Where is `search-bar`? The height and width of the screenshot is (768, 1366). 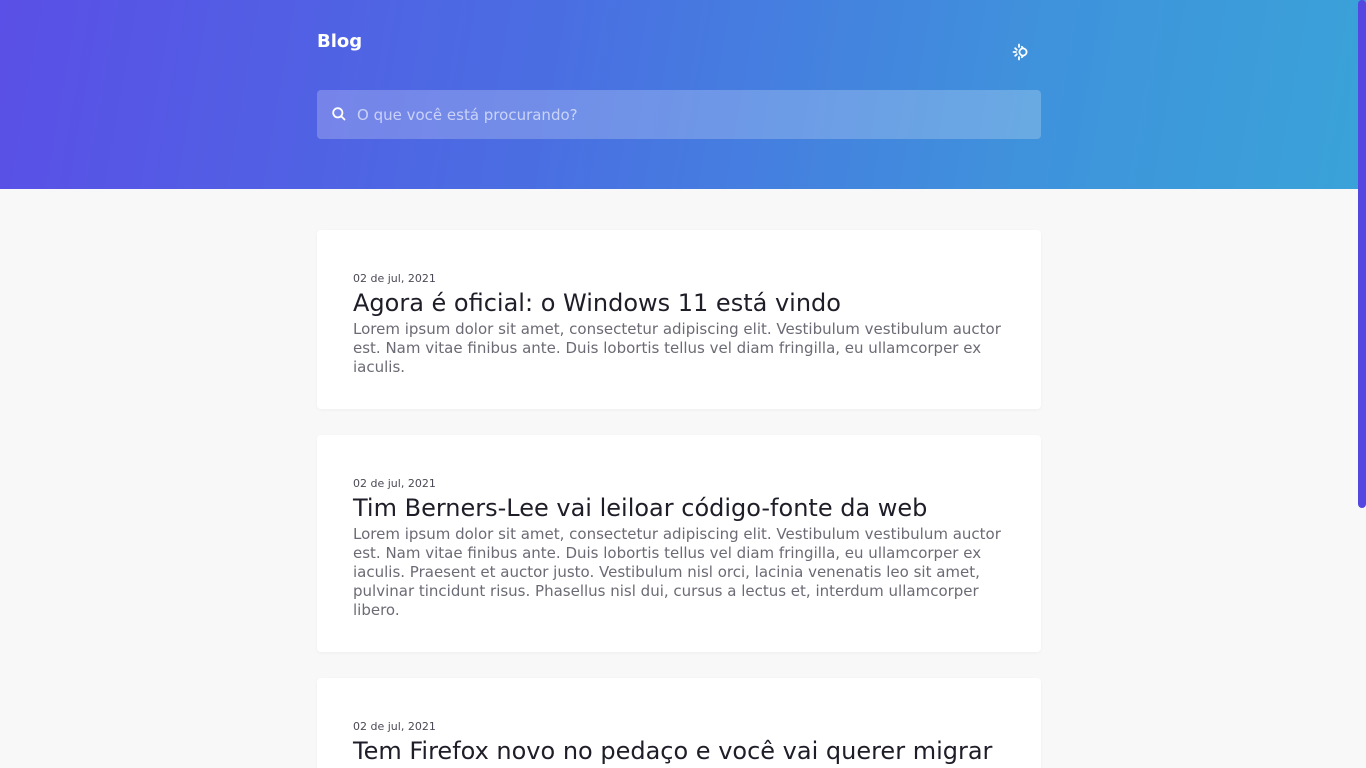
search-bar is located at coordinates (679, 114).